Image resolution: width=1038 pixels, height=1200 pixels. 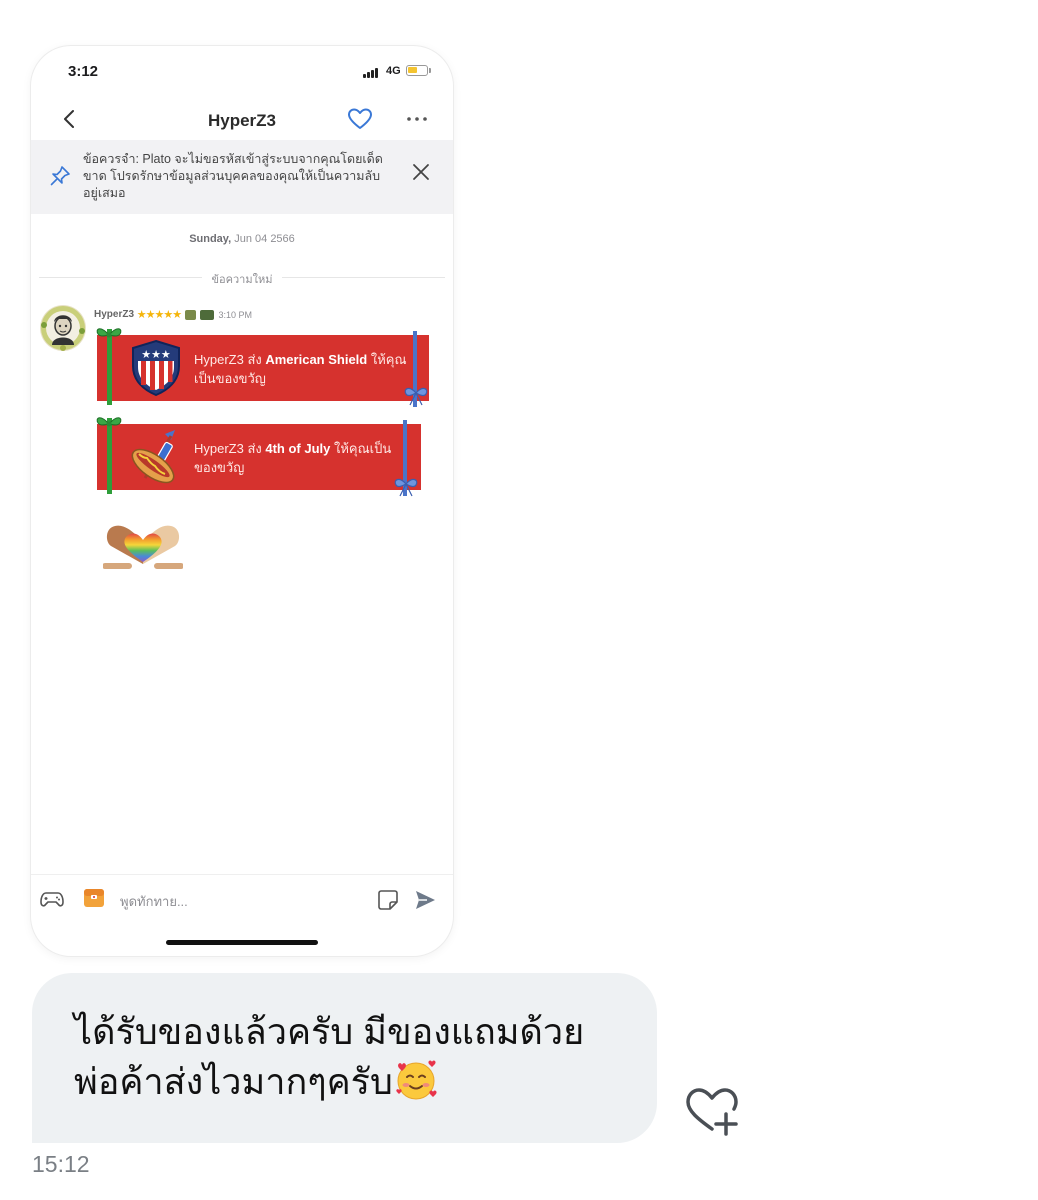 I want to click on follow-button, so click(x=360, y=119).